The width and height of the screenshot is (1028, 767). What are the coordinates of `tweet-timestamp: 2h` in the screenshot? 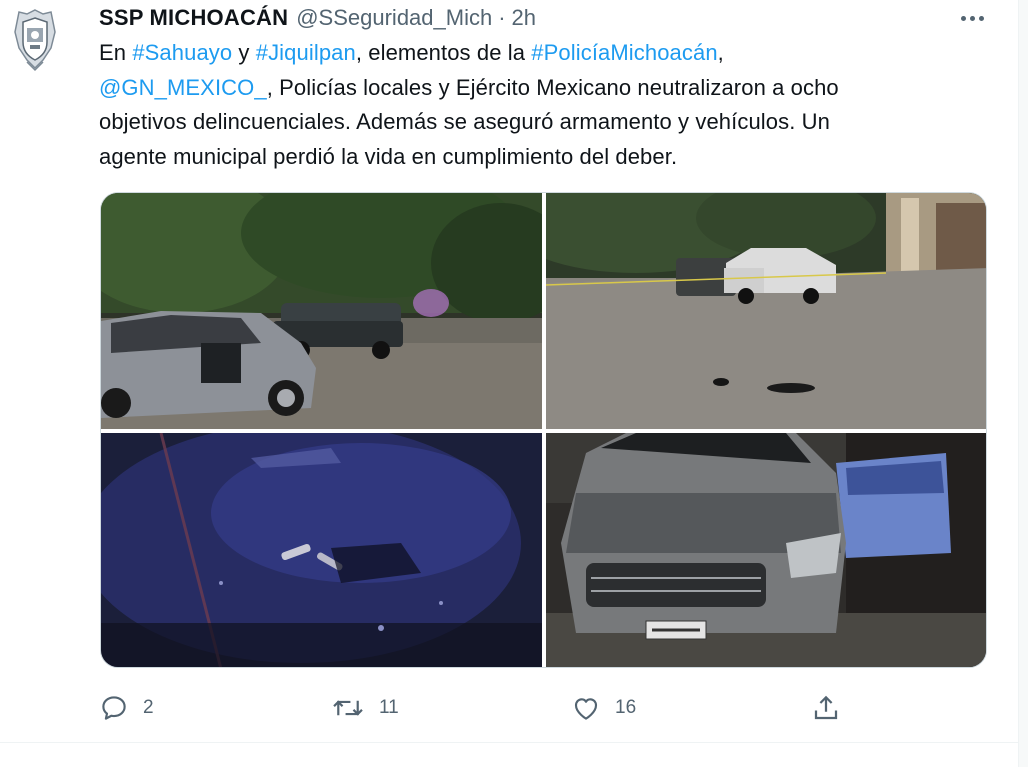 It's located at (524, 18).